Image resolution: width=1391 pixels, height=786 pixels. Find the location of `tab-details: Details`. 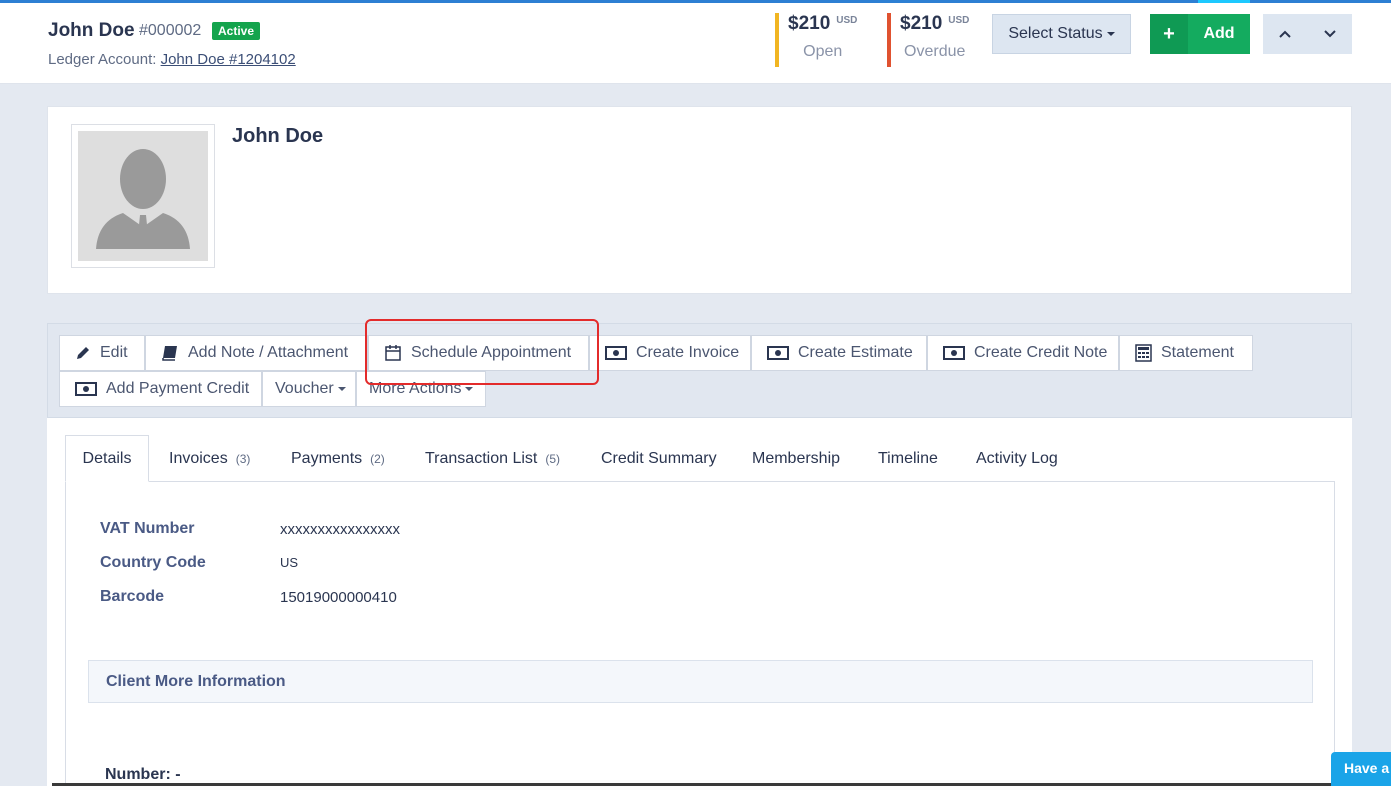

tab-details: Details is located at coordinates (107, 458).